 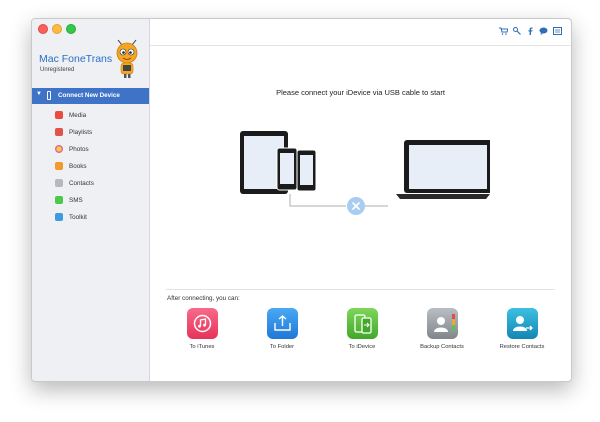 What do you see at coordinates (127, 58) in the screenshot?
I see `mascot-logo` at bounding box center [127, 58].